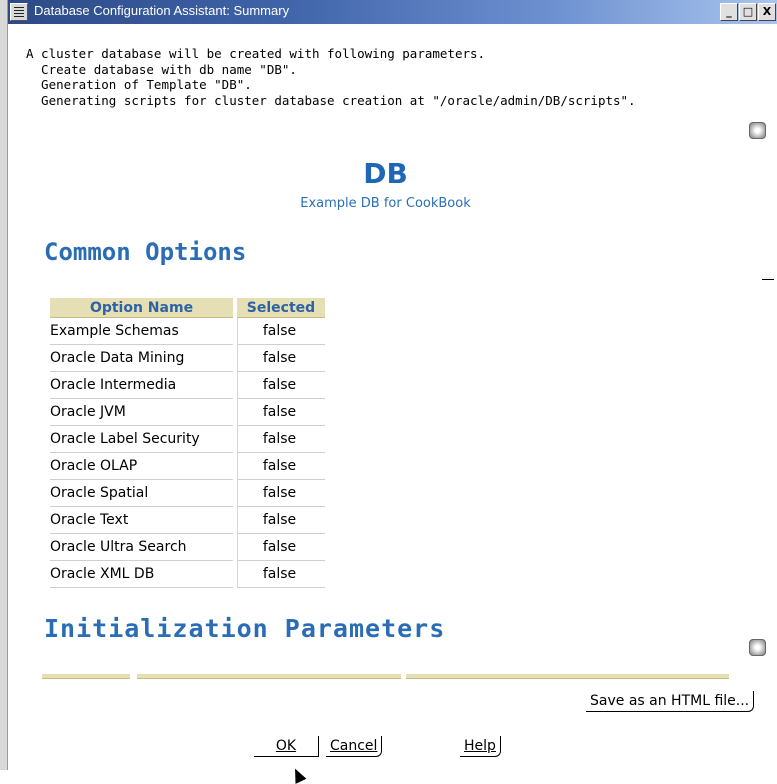 This screenshot has height=784, width=777. What do you see at coordinates (768, 279) in the screenshot?
I see `scroll-separator` at bounding box center [768, 279].